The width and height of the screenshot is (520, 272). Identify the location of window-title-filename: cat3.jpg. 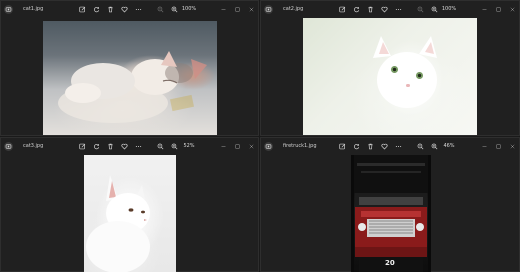
(33, 146).